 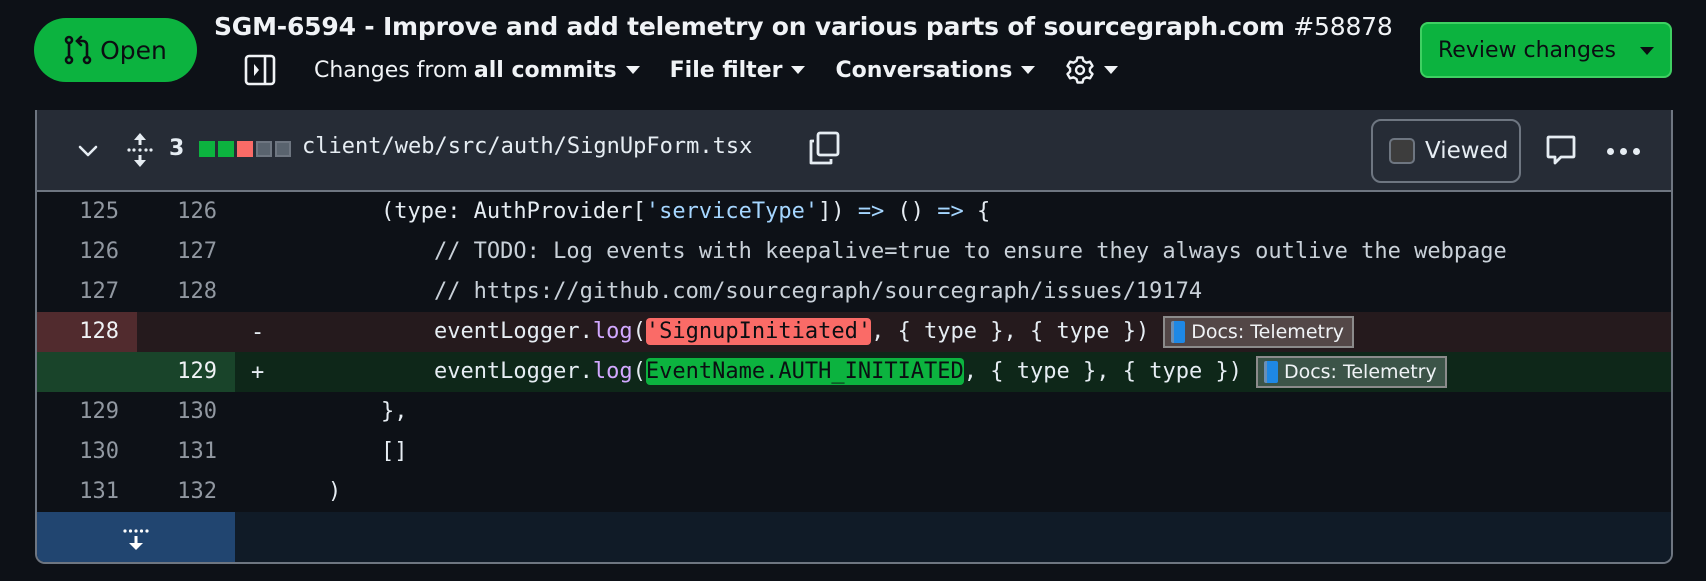 I want to click on diff-row-context: 131 132 ), so click(x=854, y=492).